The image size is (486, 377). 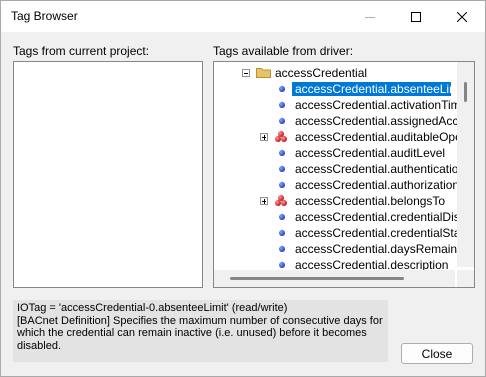 I want to click on tree-item: accessCredential.absenteeLimit, so click(x=344, y=89).